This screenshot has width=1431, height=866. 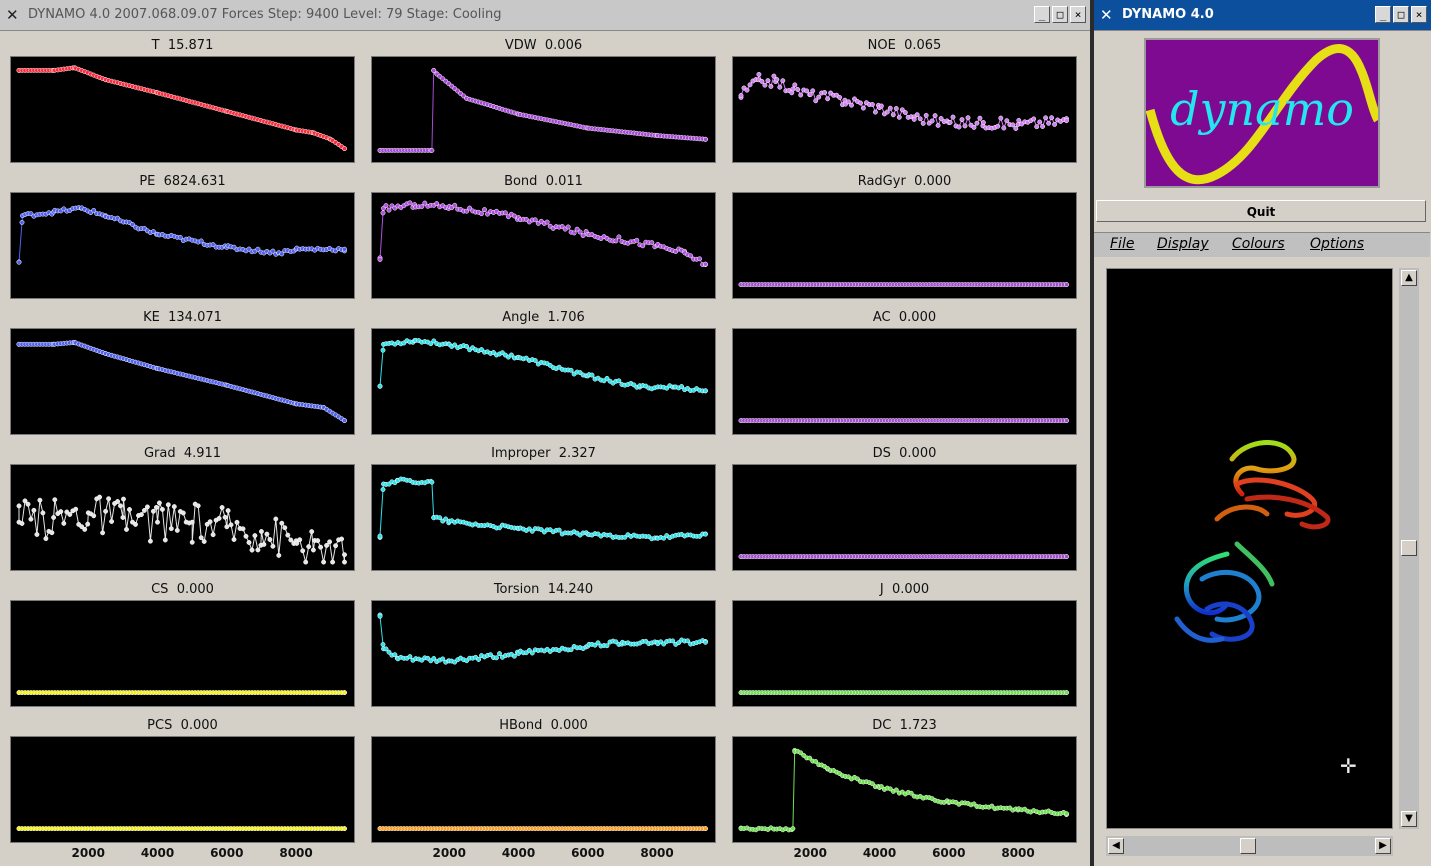 What do you see at coordinates (1042, 14) in the screenshot?
I see `minimize-button: _` at bounding box center [1042, 14].